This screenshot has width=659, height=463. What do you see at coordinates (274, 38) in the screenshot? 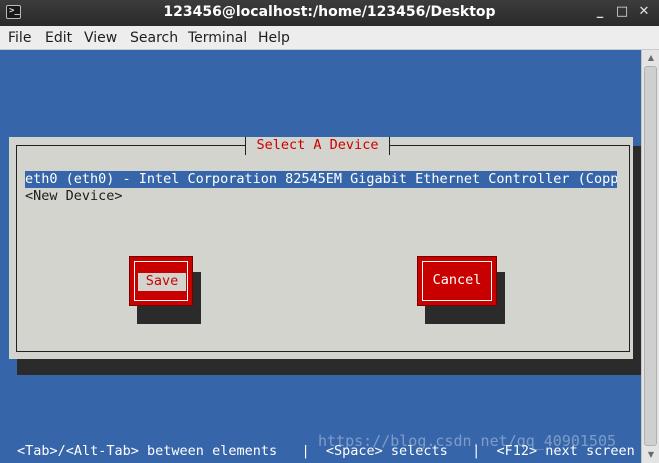
I see `menu-help: Help` at bounding box center [274, 38].